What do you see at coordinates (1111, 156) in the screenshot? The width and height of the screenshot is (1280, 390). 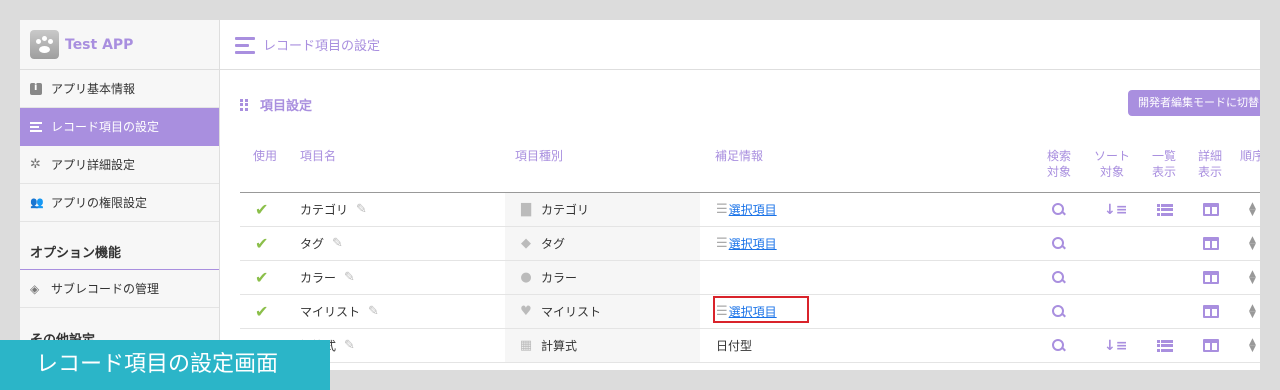 I see `column-header-sort-line1: ソート` at bounding box center [1111, 156].